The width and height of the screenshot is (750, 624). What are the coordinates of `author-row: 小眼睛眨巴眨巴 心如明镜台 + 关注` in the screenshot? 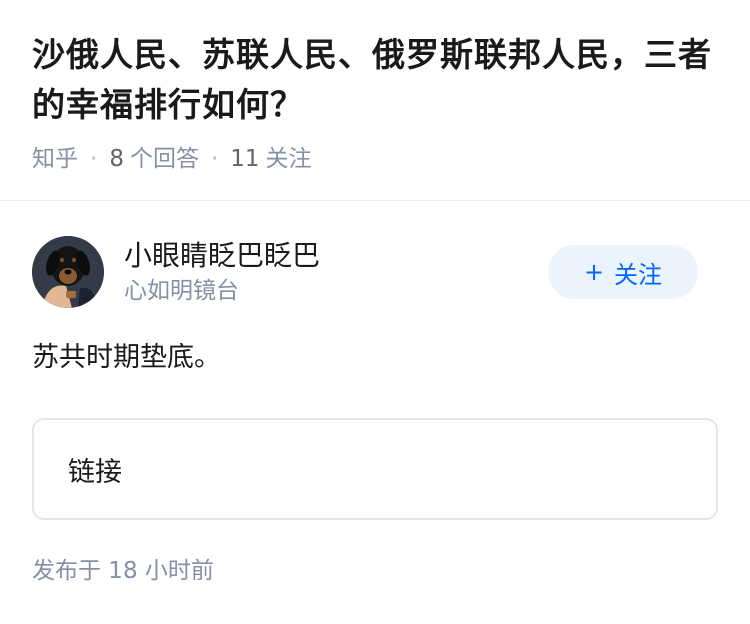 It's located at (365, 272).